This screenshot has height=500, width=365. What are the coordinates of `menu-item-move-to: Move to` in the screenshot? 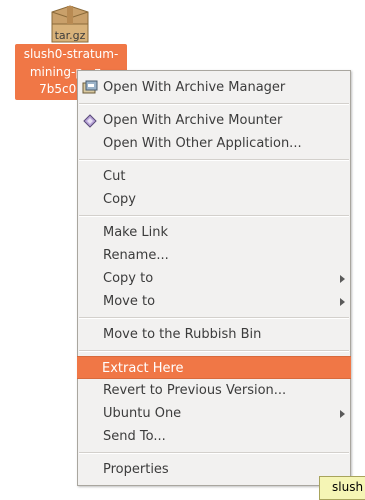 It's located at (214, 301).